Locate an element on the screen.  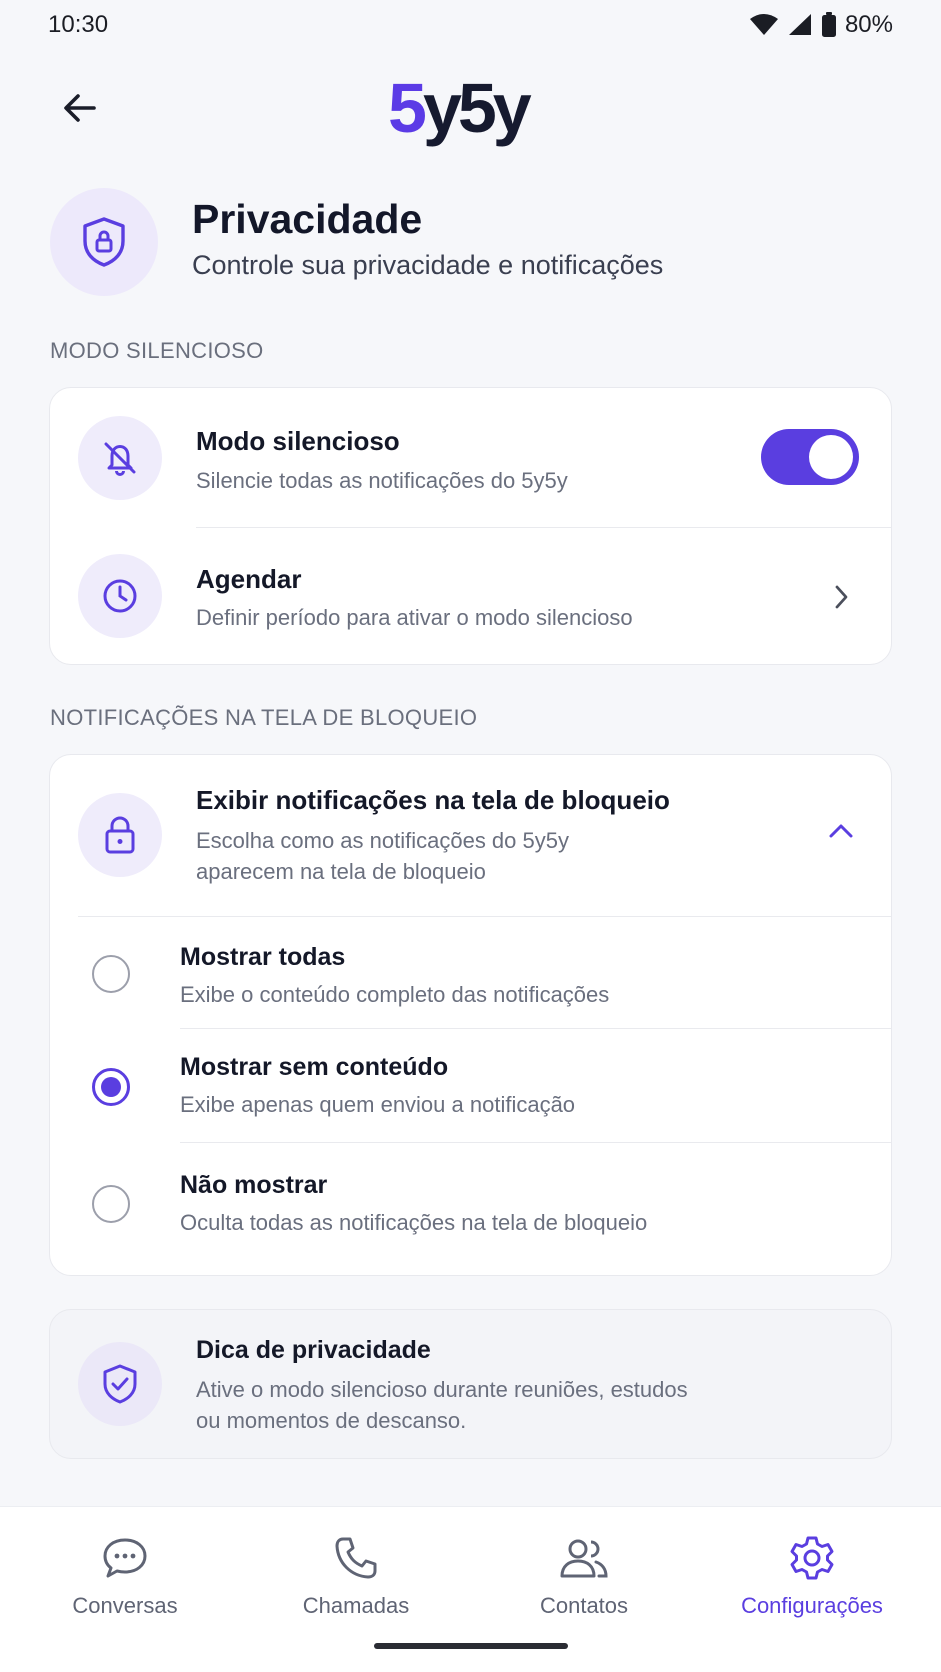
bell-off-icon is located at coordinates (120, 458).